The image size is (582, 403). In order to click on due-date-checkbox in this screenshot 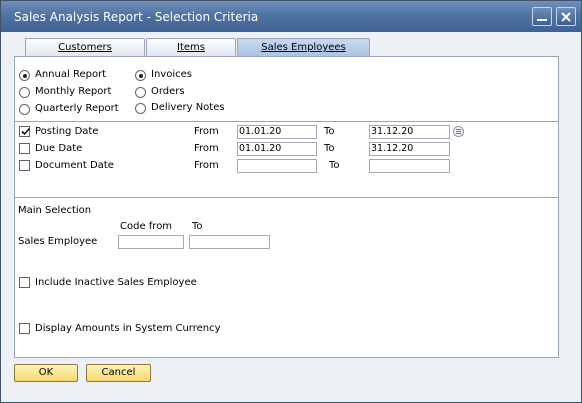, I will do `click(24, 148)`.